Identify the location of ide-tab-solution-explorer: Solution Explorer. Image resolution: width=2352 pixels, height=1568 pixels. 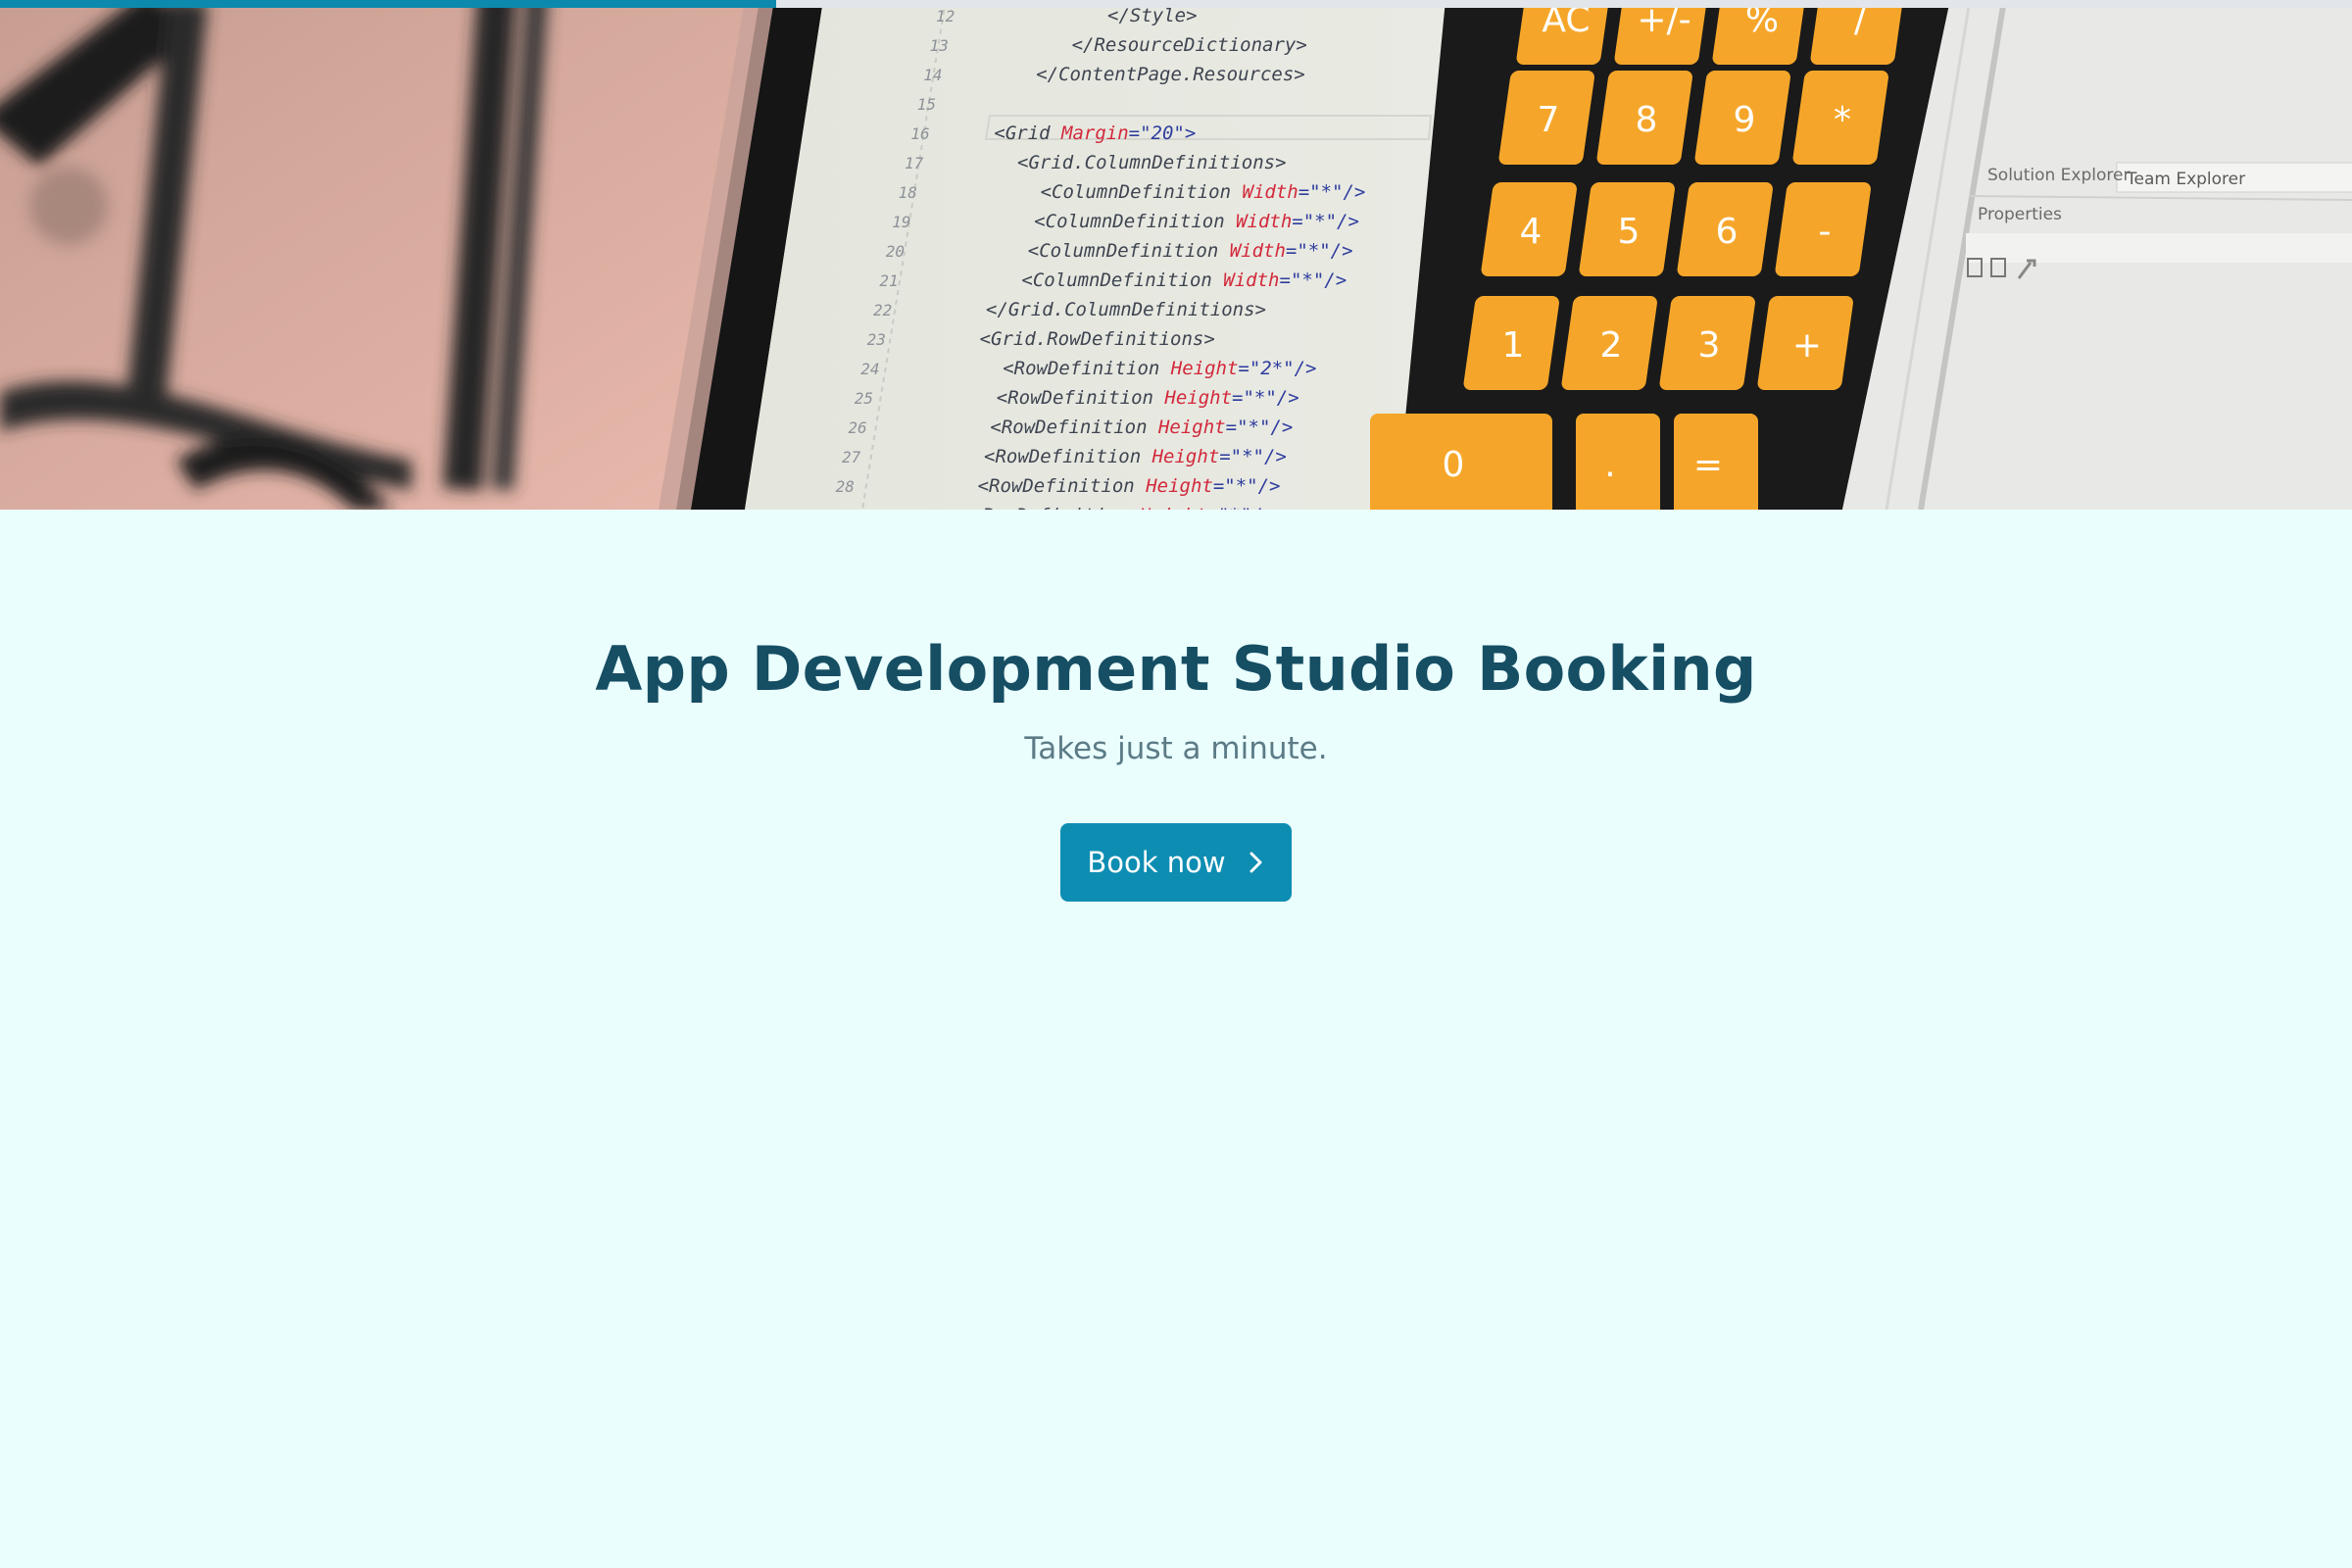
(2058, 175).